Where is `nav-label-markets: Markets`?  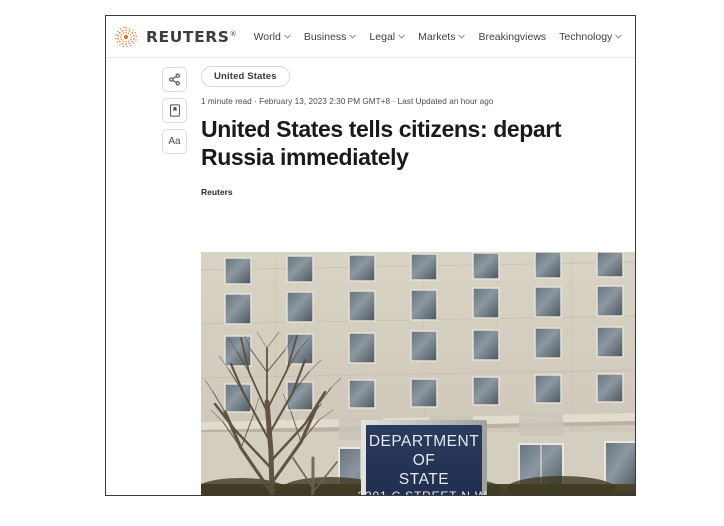
nav-label-markets: Markets is located at coordinates (437, 36).